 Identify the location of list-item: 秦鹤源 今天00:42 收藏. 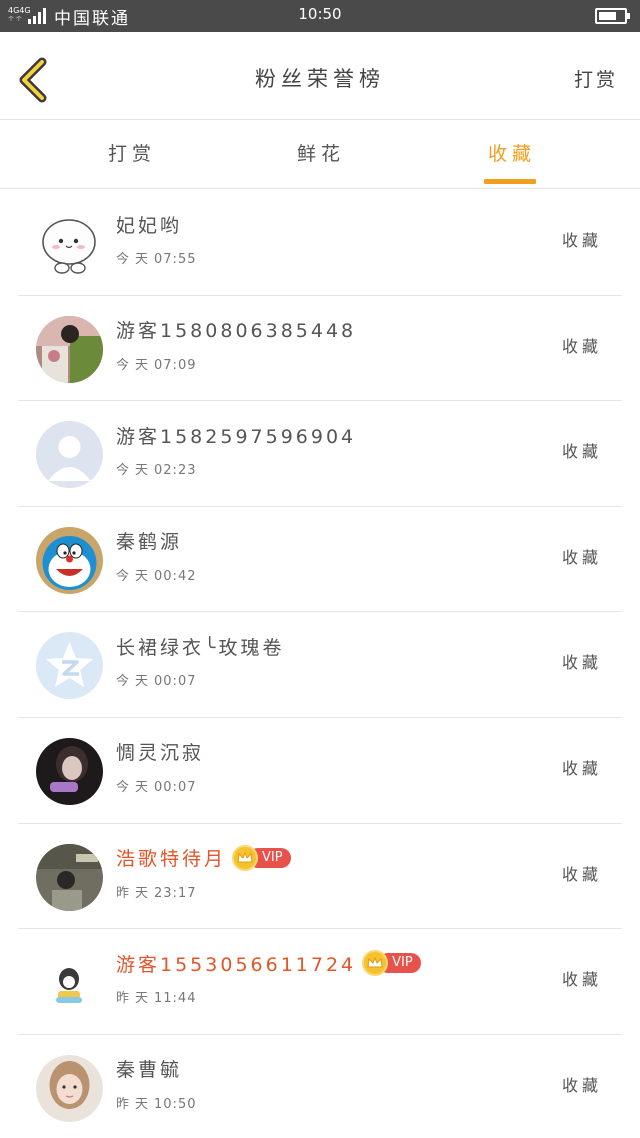
(320, 560).